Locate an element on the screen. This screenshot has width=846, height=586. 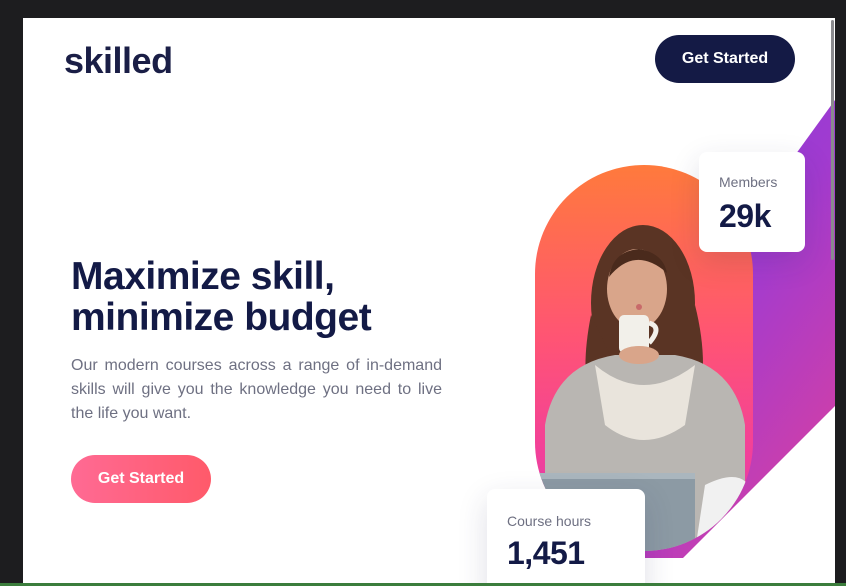
course-hours-stat-card: Course hours 1,451 is located at coordinates (566, 536).